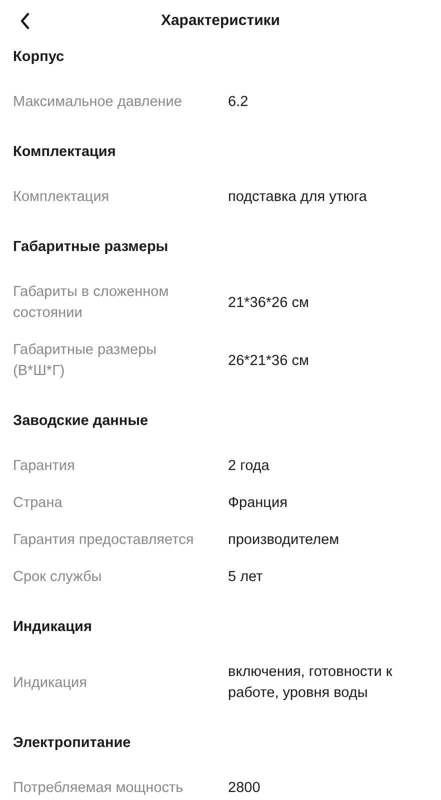 Image resolution: width=441 pixels, height=800 pixels. Describe the element at coordinates (50, 683) in the screenshot. I see `spec-label: Индикация` at that location.